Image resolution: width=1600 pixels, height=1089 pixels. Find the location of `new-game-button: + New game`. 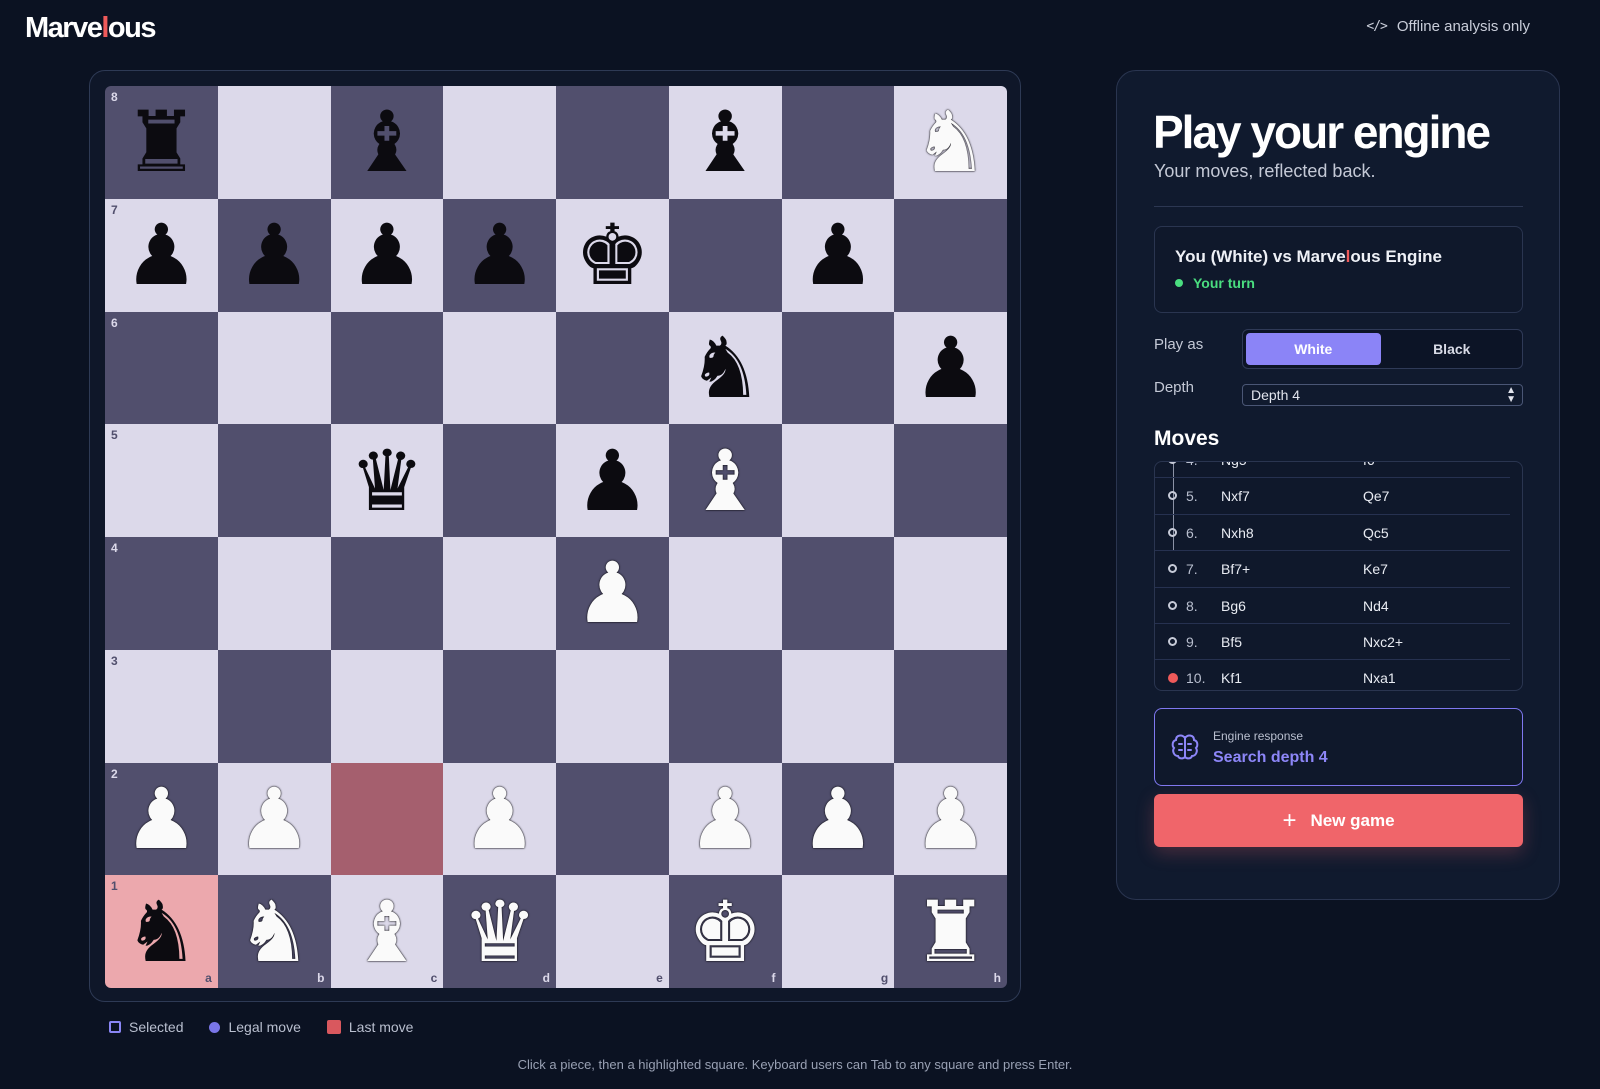

new-game-button: + New game is located at coordinates (1338, 820).